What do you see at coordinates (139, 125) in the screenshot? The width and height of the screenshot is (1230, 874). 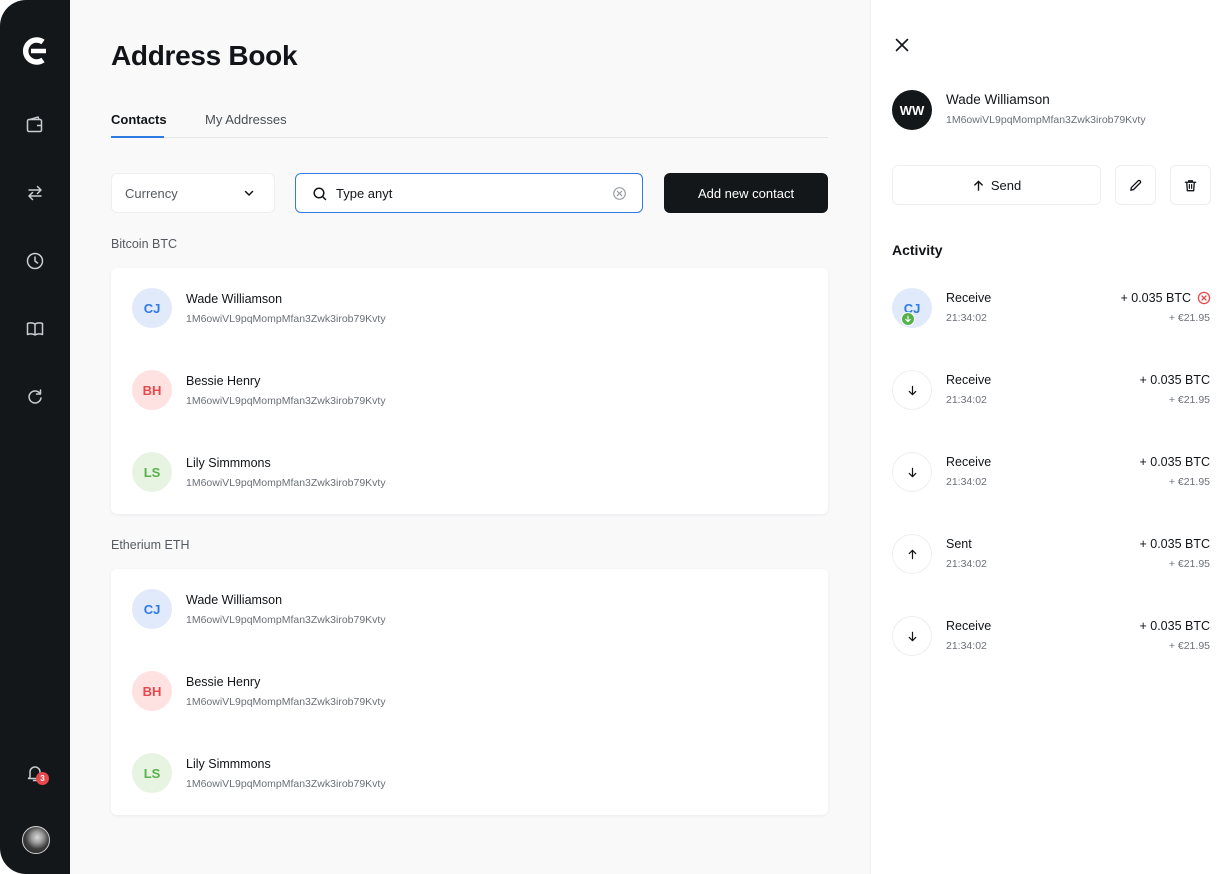 I see `tab-contacts: Contacts` at bounding box center [139, 125].